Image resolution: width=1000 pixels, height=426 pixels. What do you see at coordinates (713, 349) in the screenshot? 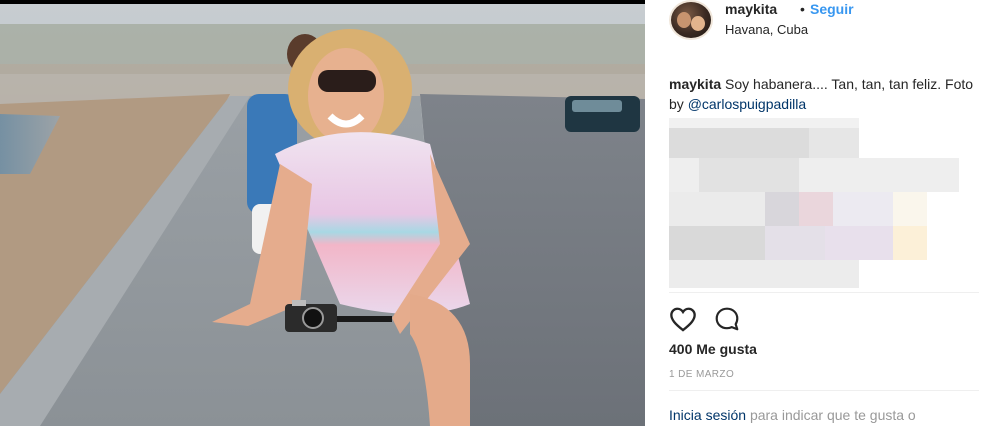
I see `likes-count: 400 Me gusta` at bounding box center [713, 349].